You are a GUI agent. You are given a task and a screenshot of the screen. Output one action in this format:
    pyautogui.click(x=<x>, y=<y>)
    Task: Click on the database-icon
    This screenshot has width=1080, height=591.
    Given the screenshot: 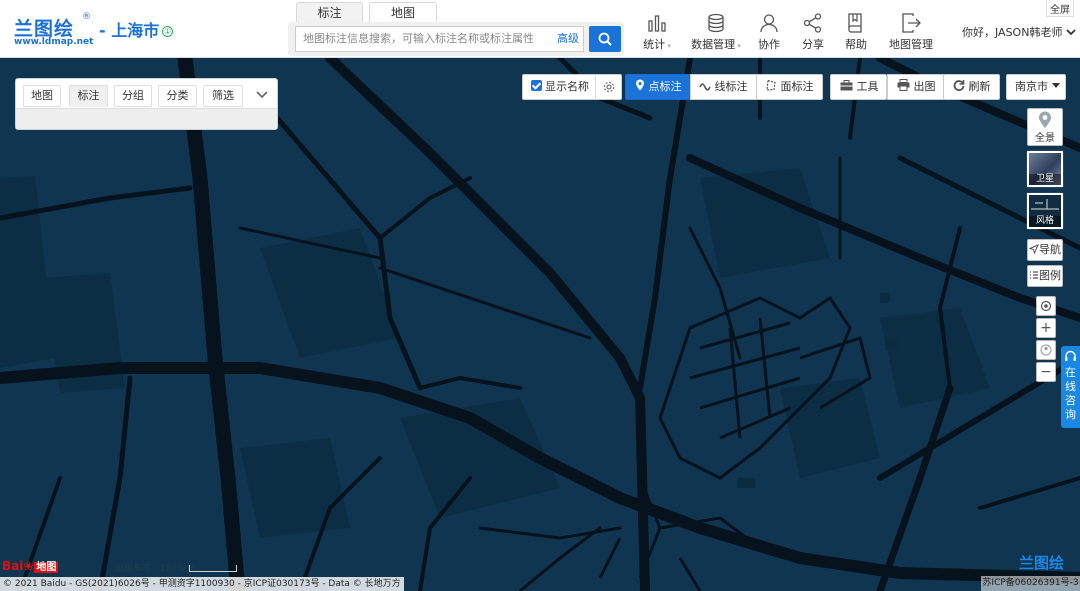 What is the action you would take?
    pyautogui.click(x=716, y=23)
    